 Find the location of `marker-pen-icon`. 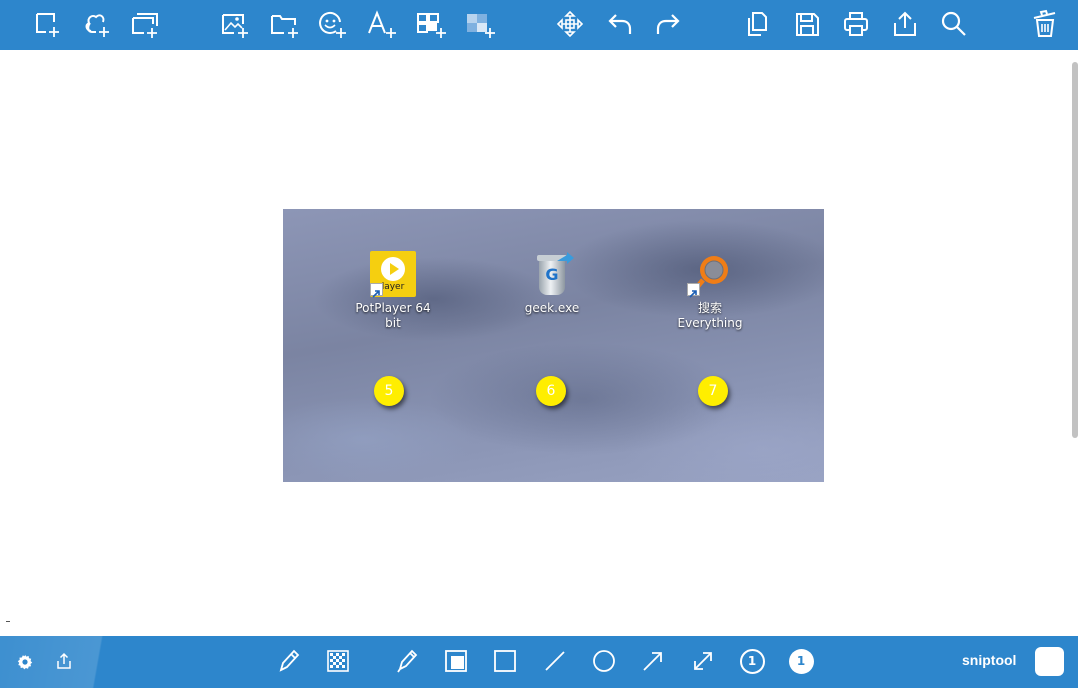

marker-pen-icon is located at coordinates (407, 661).